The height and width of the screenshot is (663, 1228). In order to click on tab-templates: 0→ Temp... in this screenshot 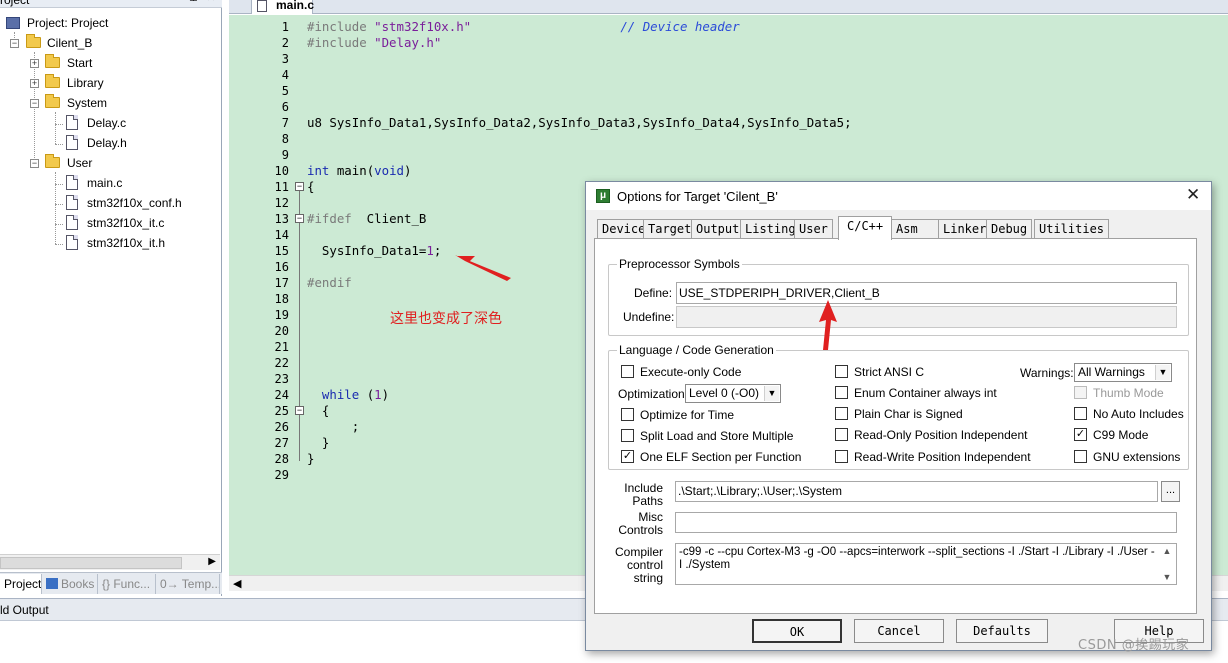, I will do `click(188, 584)`.